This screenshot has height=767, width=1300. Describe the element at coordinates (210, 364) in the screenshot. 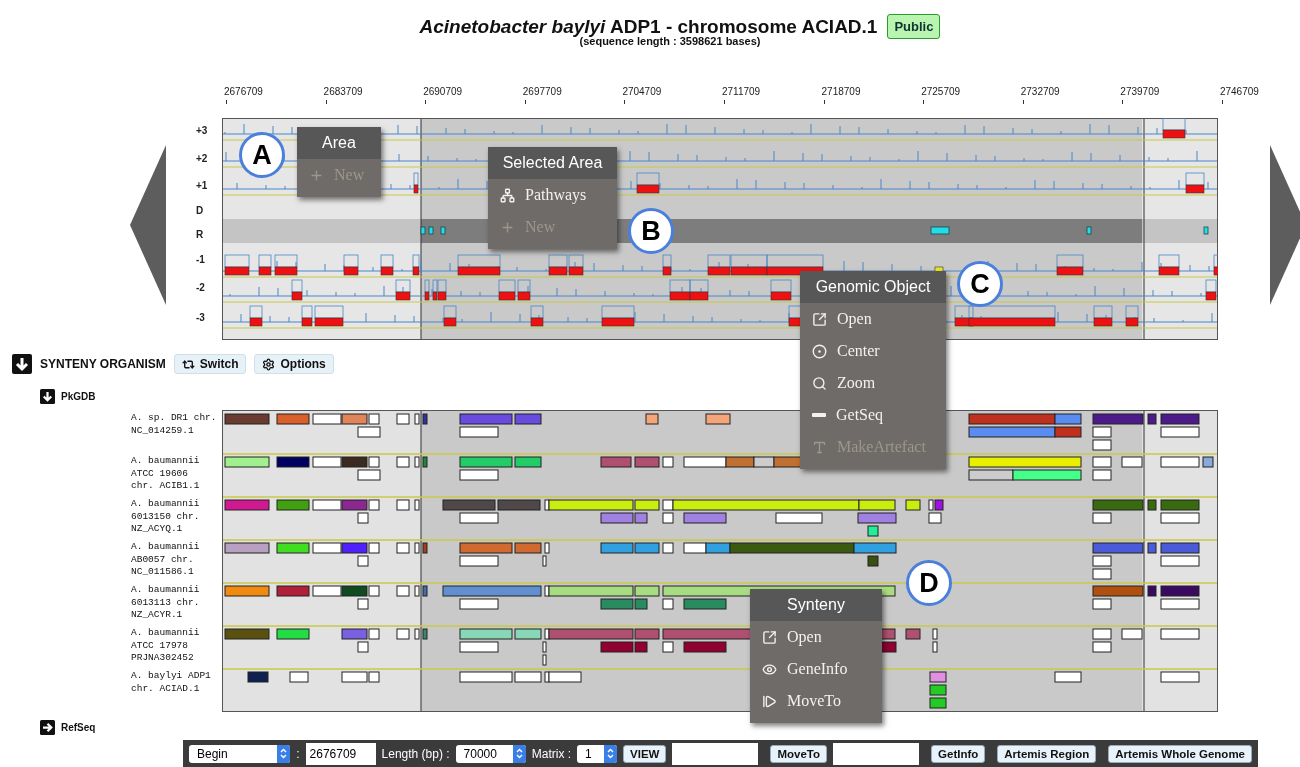

I see `switch-button: Switch` at that location.